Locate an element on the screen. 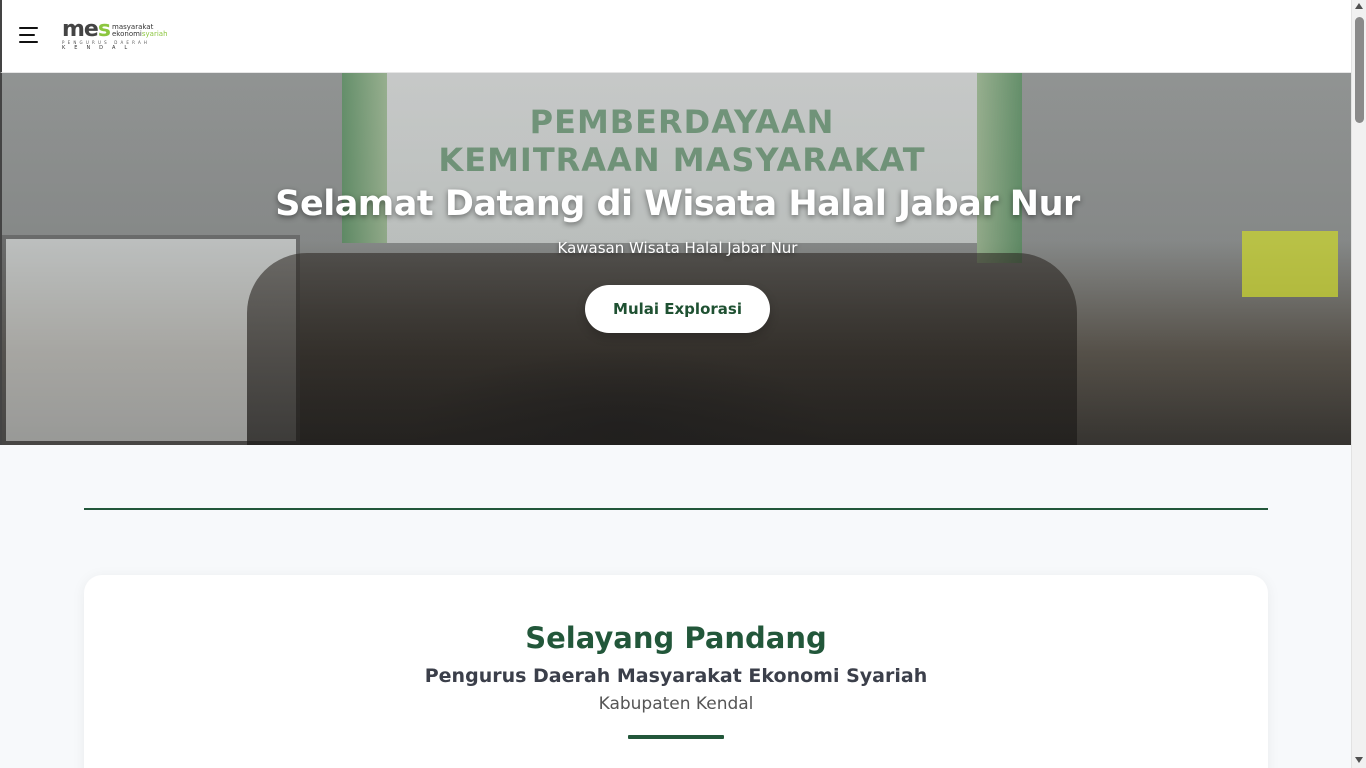 The image size is (1366, 768). logo-mark-accent: s is located at coordinates (104, 29).